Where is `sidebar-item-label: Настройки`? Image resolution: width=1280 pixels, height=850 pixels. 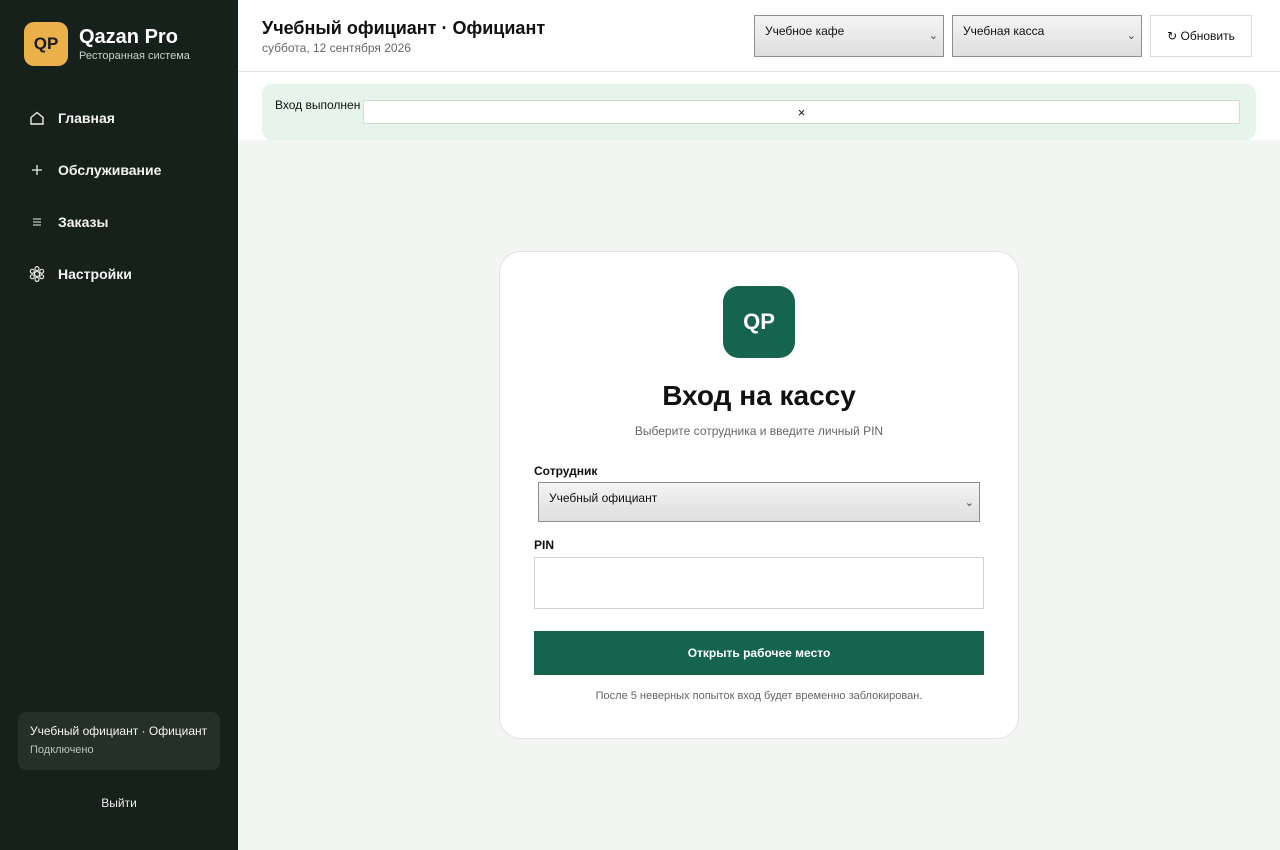
sidebar-item-label: Настройки is located at coordinates (95, 274).